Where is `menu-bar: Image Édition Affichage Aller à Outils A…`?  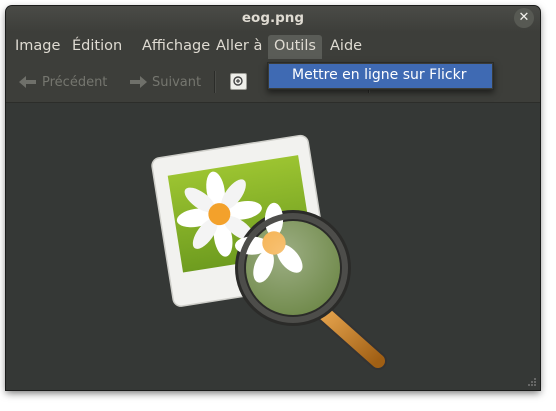
menu-bar: Image Édition Affichage Aller à Outils A… is located at coordinates (273, 46).